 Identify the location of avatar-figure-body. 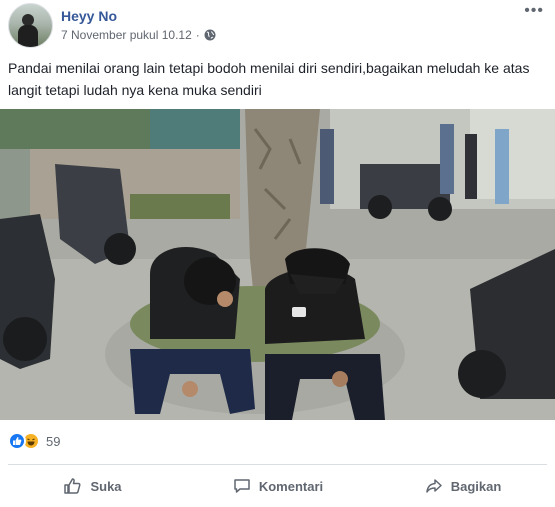
(28, 36).